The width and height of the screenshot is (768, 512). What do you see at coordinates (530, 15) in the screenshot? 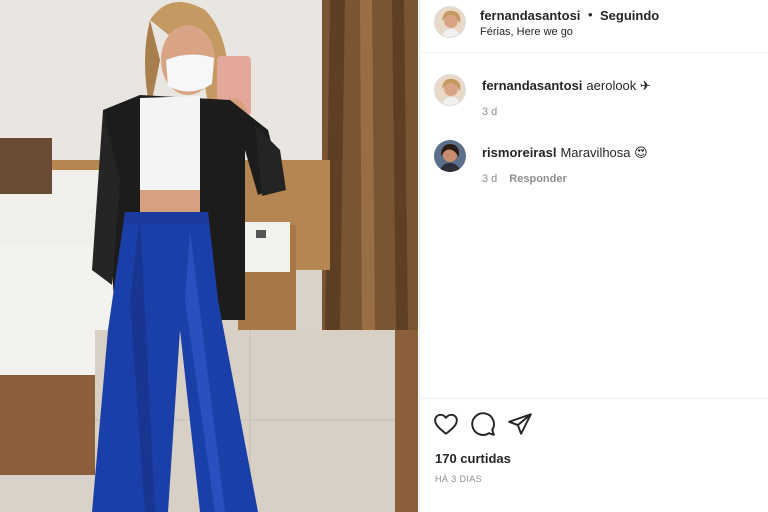
I see `author-username: fernandasantosi` at bounding box center [530, 15].